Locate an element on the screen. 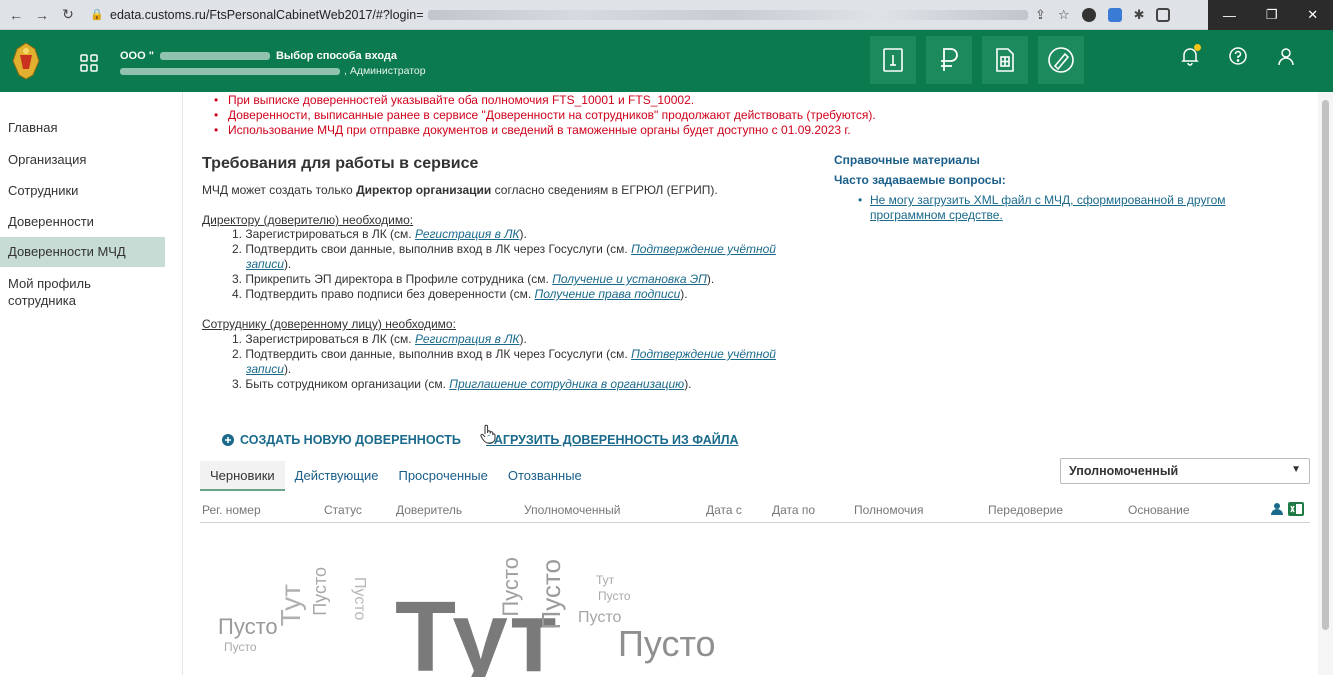 The image size is (1333, 677). customs-emblem-logo is located at coordinates (26, 61).